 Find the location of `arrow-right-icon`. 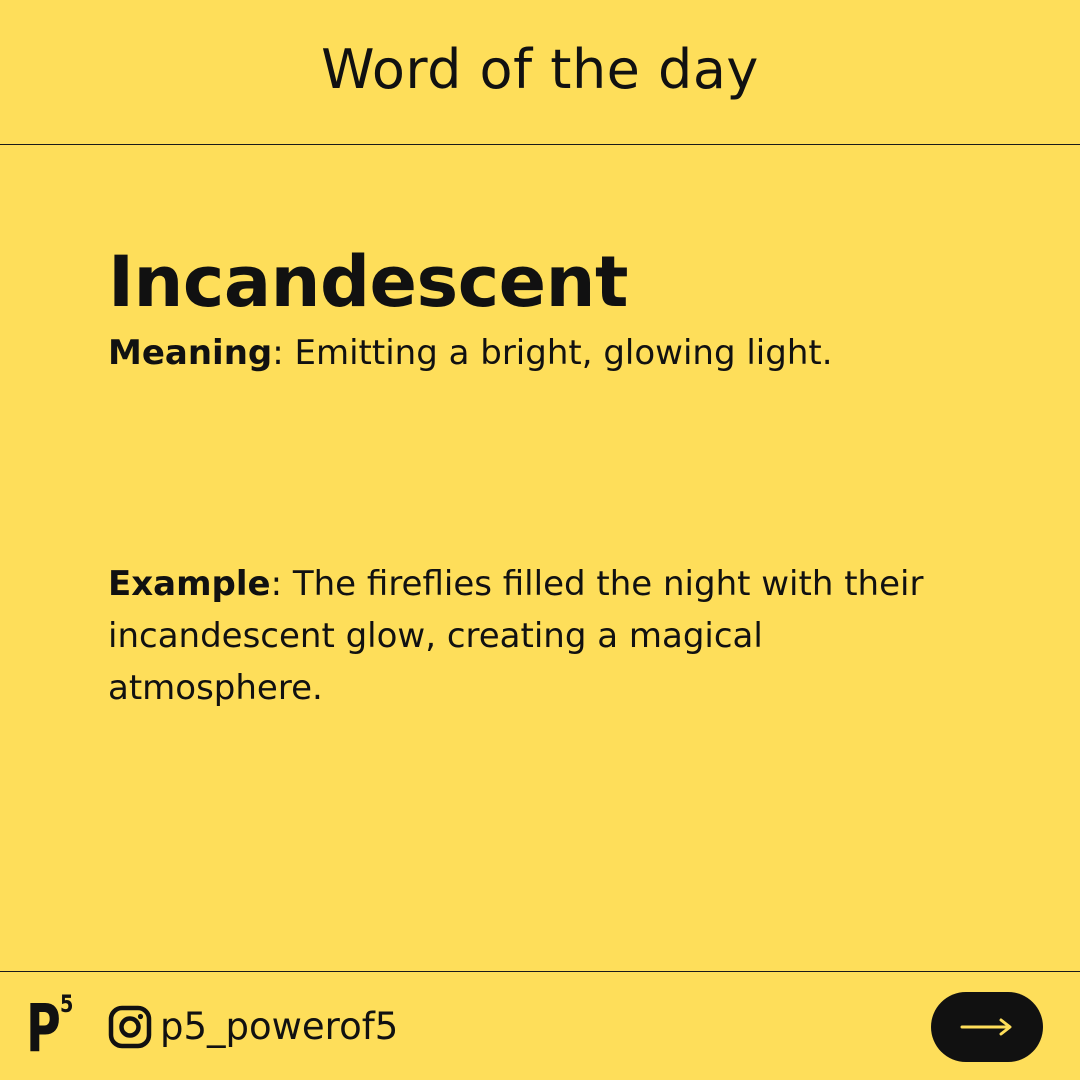

arrow-right-icon is located at coordinates (986, 1027).